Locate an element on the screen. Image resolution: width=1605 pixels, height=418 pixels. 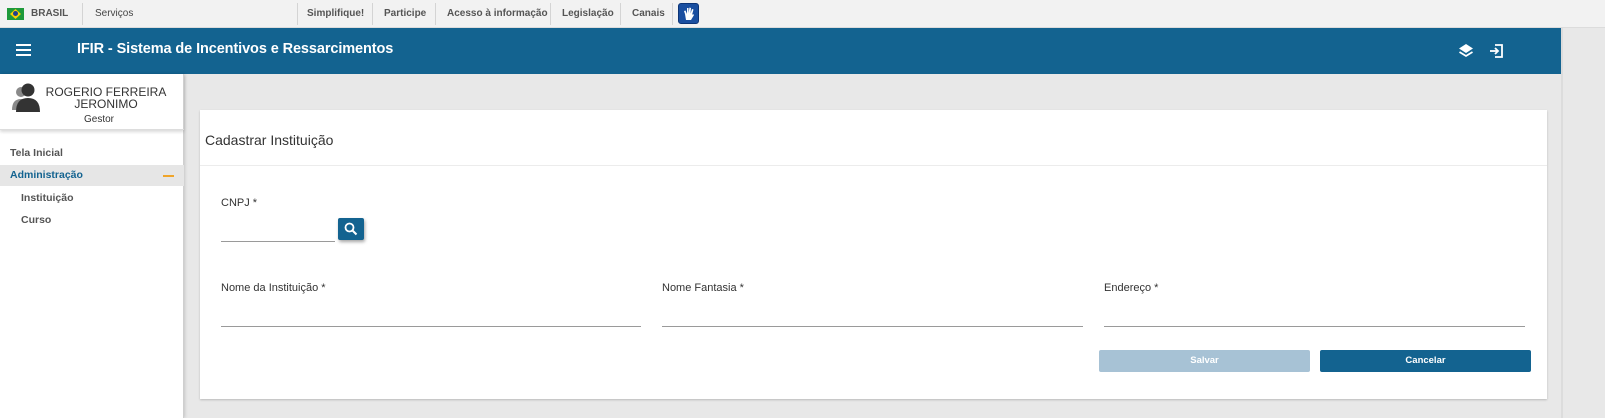
menu-icon is located at coordinates (23, 50).